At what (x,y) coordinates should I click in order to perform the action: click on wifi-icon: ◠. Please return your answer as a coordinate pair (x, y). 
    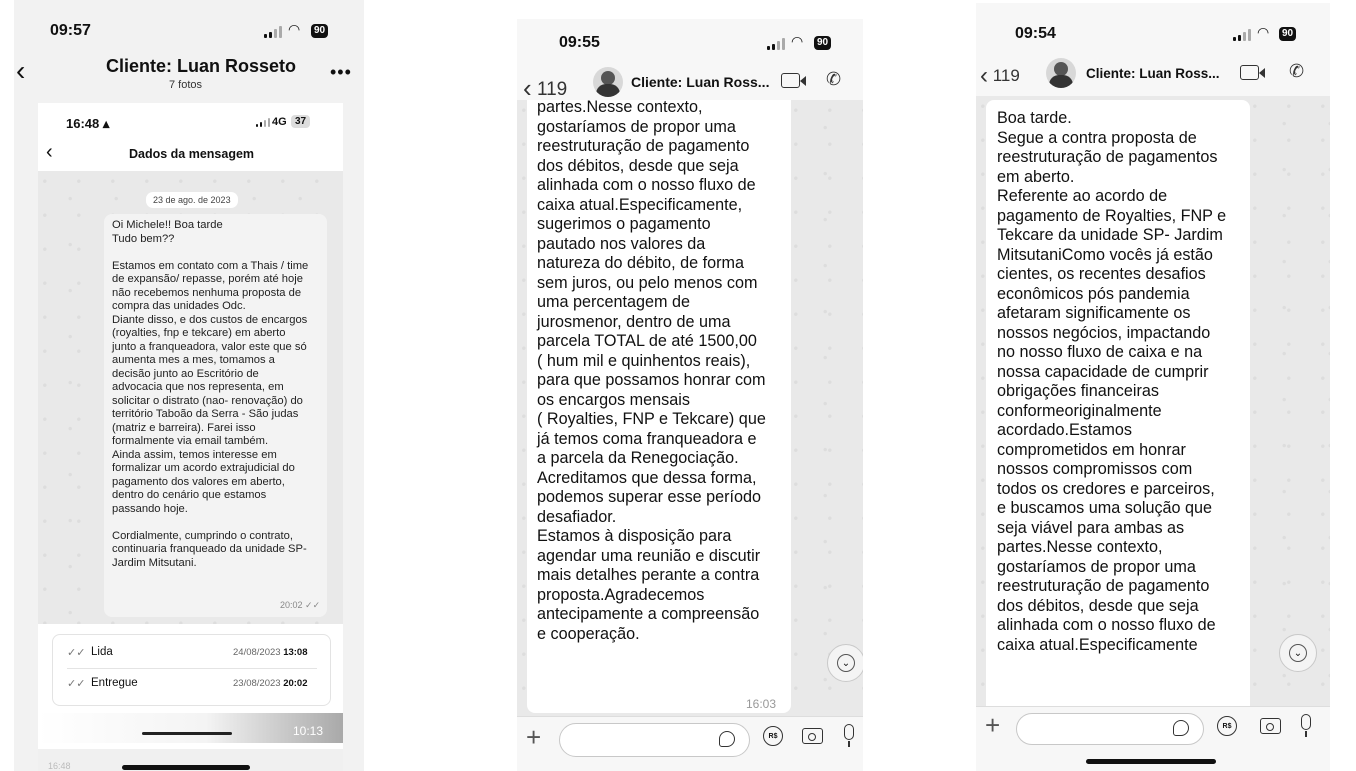
    Looking at the image, I should click on (797, 41).